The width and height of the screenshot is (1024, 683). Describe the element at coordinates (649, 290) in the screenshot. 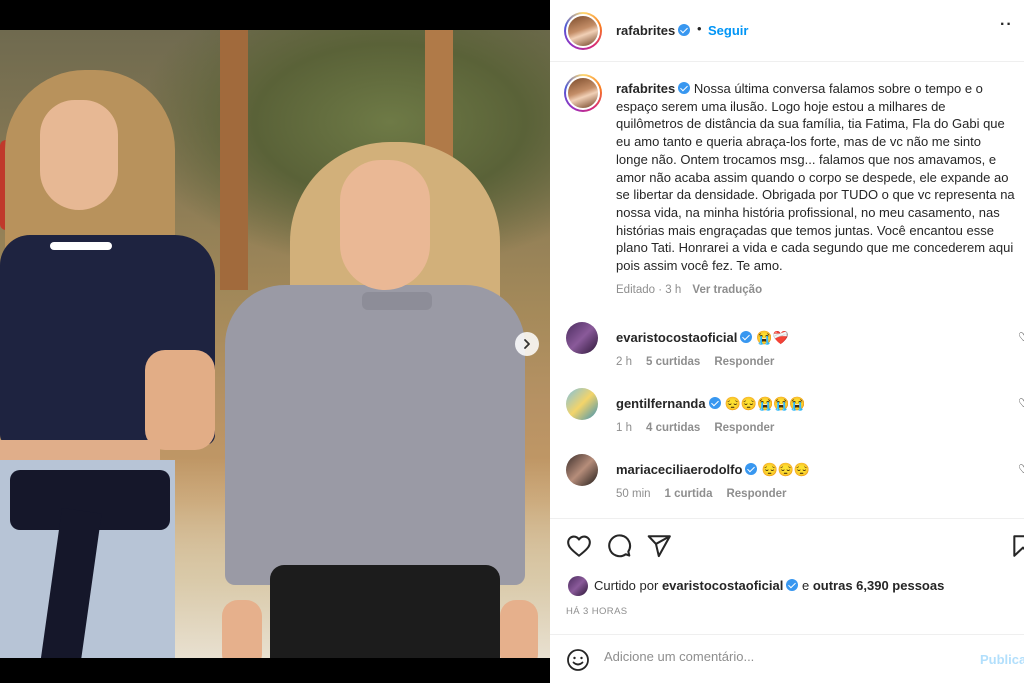

I see `edited-label: Editado · 3 h` at that location.